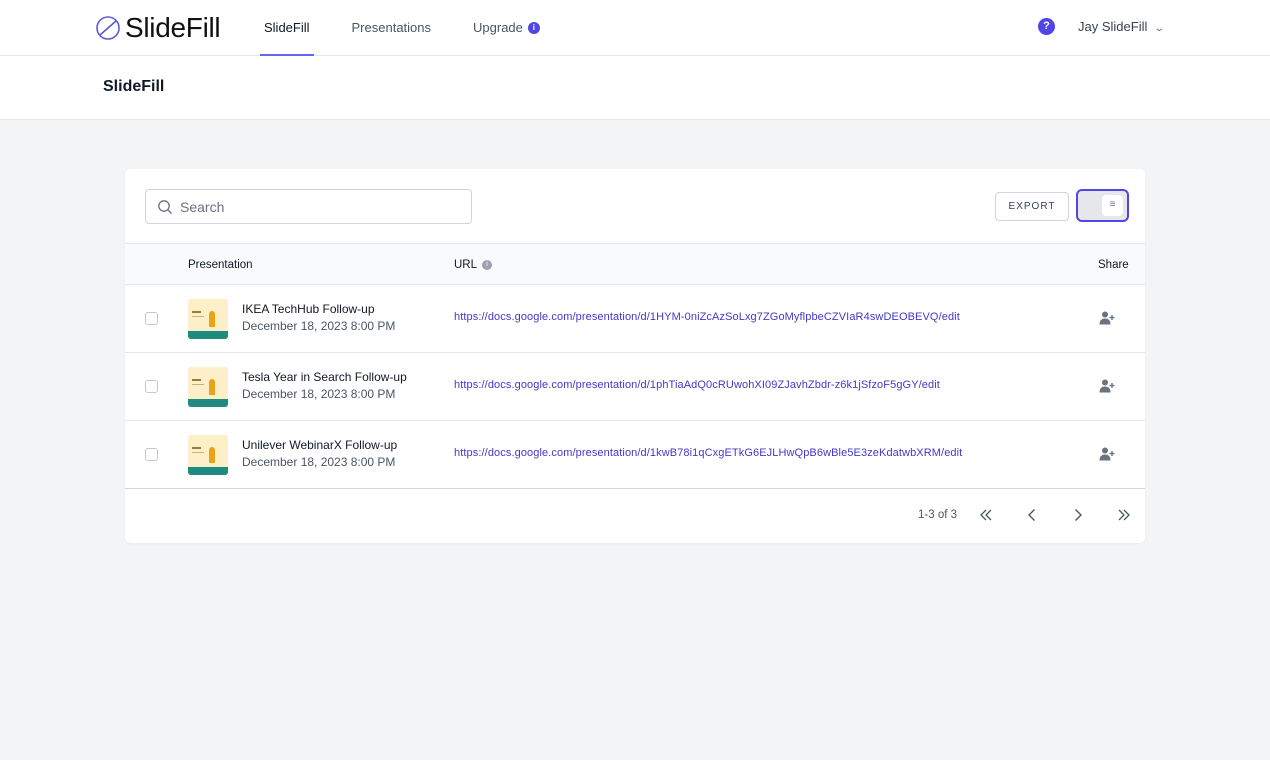 The width and height of the screenshot is (1270, 760). I want to click on main-nav: SlideFill Presentations Upgrade i, so click(419, 28).